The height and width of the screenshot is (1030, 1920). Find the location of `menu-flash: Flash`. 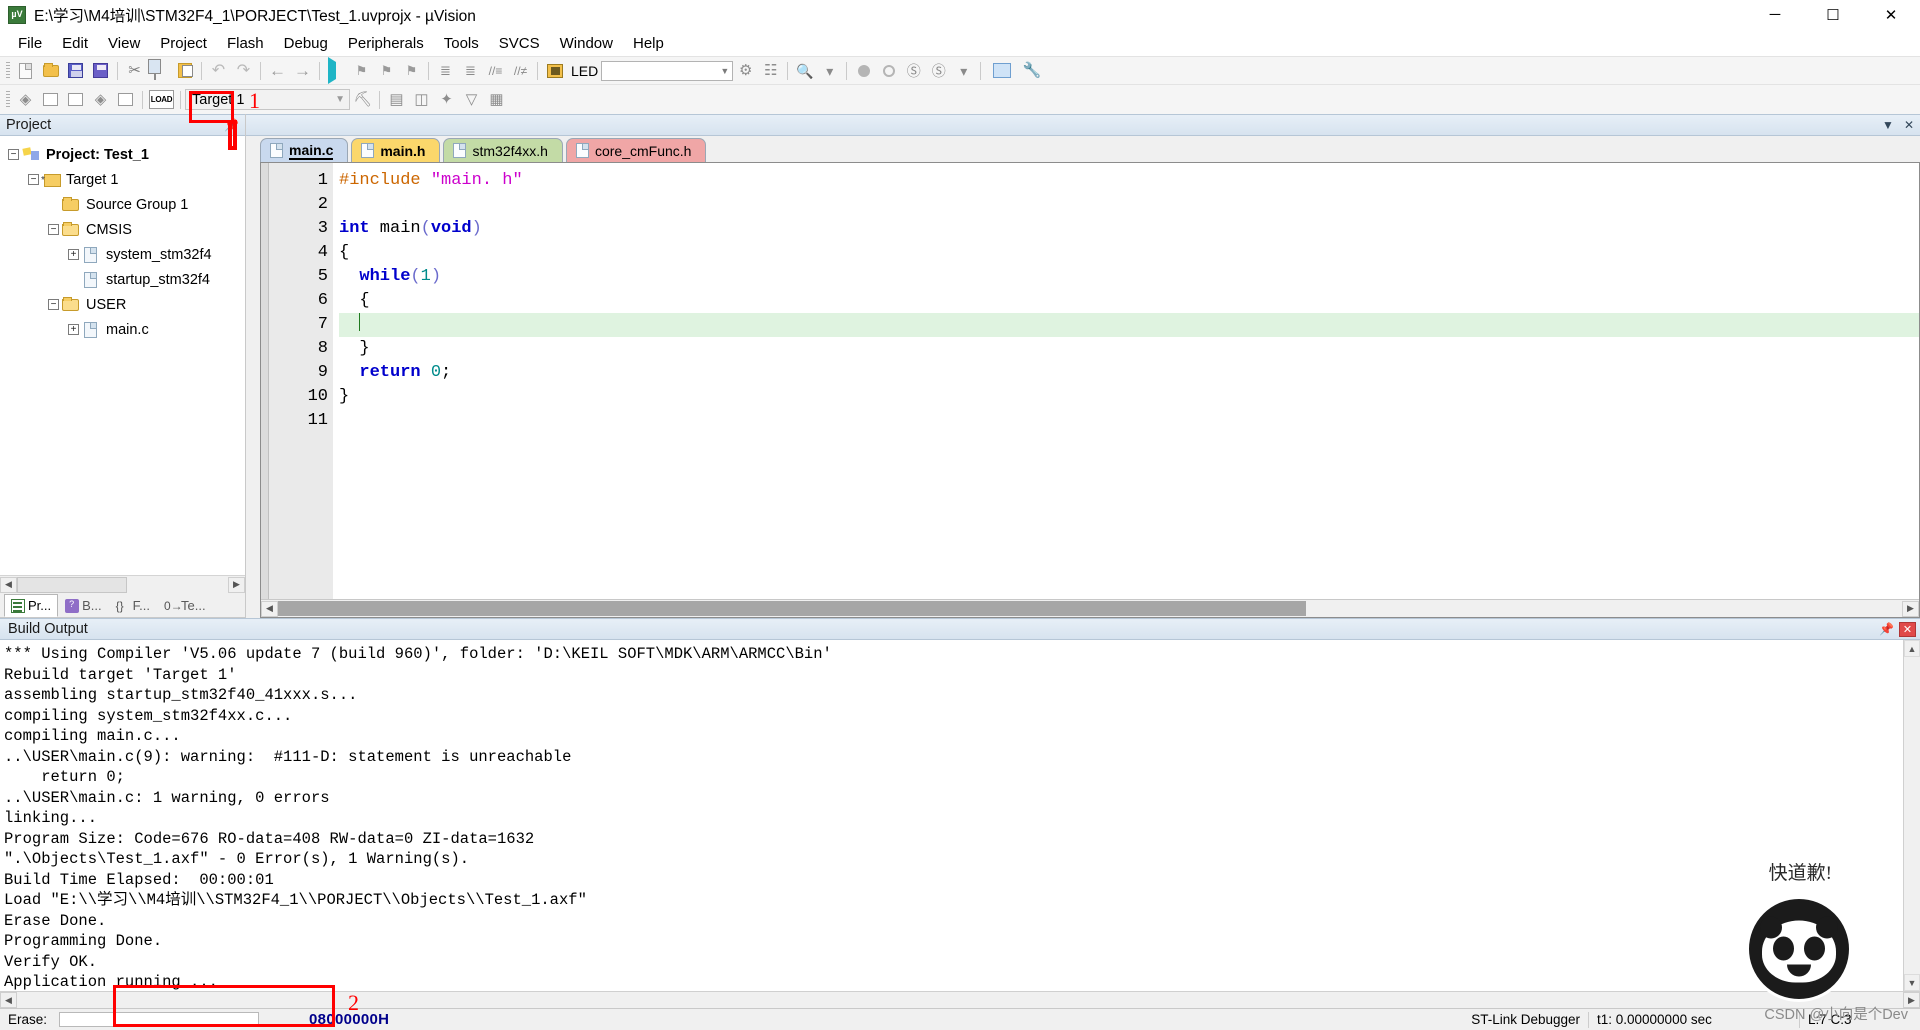

menu-flash: Flash is located at coordinates (245, 43).